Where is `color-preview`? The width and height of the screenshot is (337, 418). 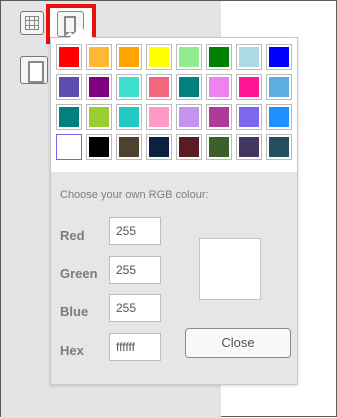 color-preview is located at coordinates (230, 269).